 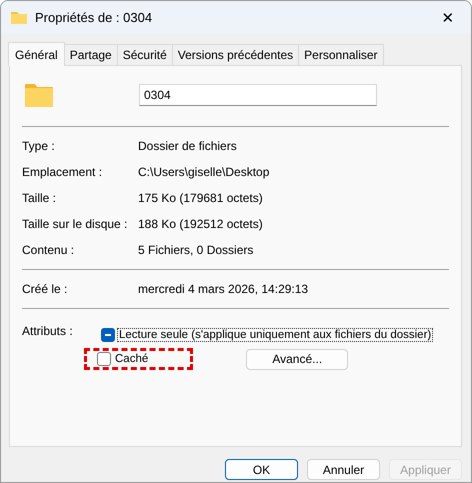 What do you see at coordinates (204, 172) in the screenshot?
I see `property-value: C:\Users\giselle\Desktop` at bounding box center [204, 172].